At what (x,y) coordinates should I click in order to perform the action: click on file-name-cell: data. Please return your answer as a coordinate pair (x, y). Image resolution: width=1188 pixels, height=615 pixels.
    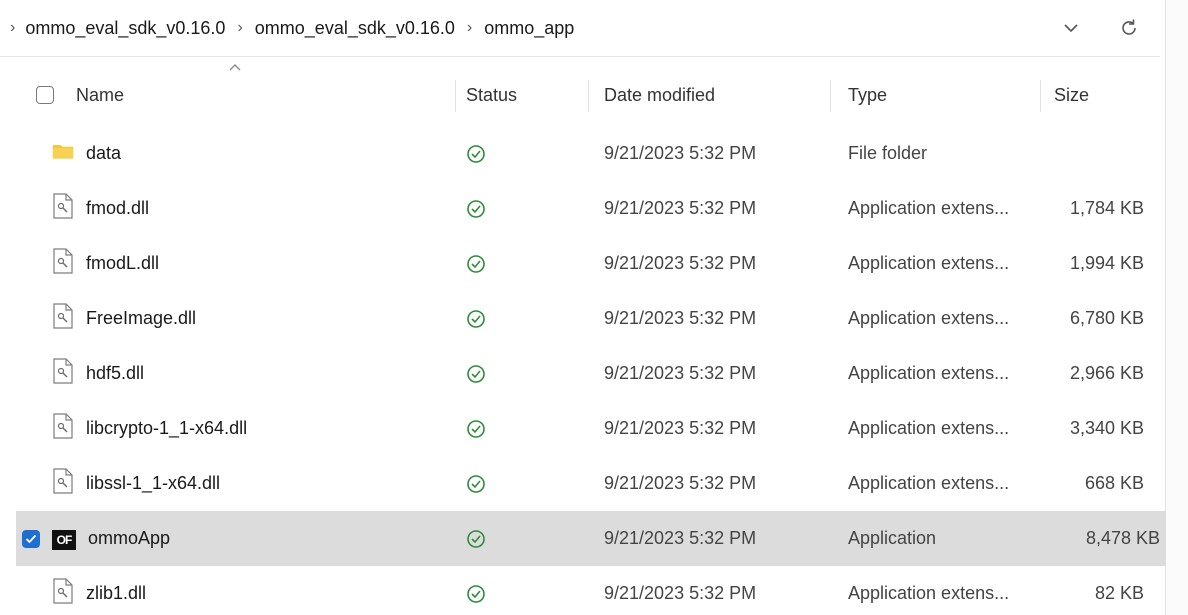
    Looking at the image, I should click on (86, 153).